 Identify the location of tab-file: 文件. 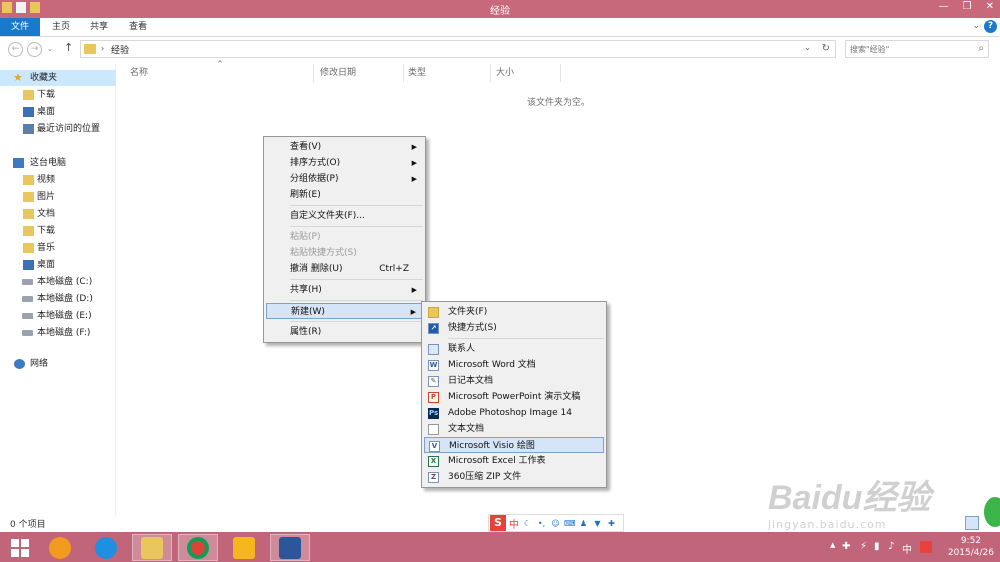
(20, 27).